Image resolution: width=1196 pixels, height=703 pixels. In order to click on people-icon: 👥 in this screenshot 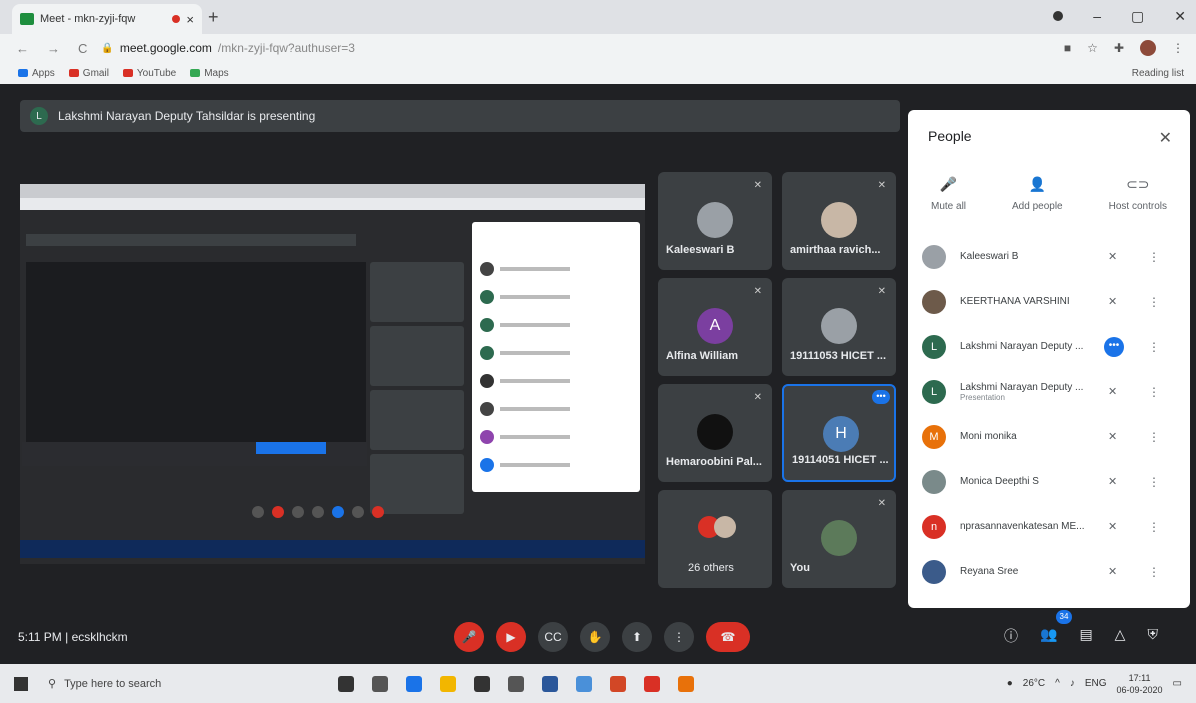, I will do `click(1048, 636)`.